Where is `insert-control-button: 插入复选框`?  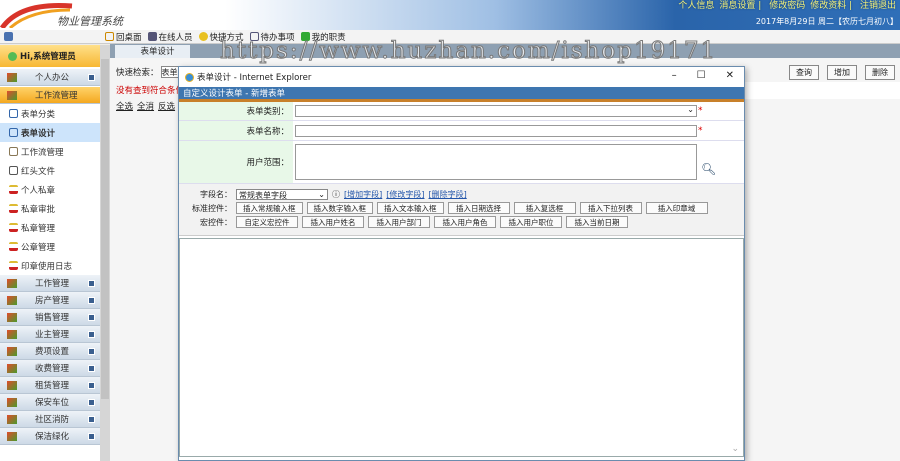
insert-control-button: 插入复选框 is located at coordinates (544, 208).